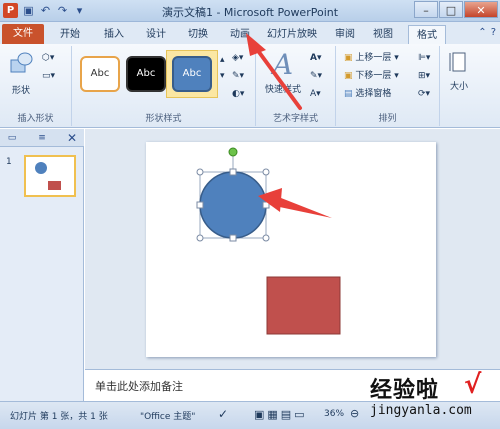 Image resolution: width=500 pixels, height=429 pixels. Describe the element at coordinates (424, 76) in the screenshot. I see `group-objects-icon: ⊞▾` at that location.